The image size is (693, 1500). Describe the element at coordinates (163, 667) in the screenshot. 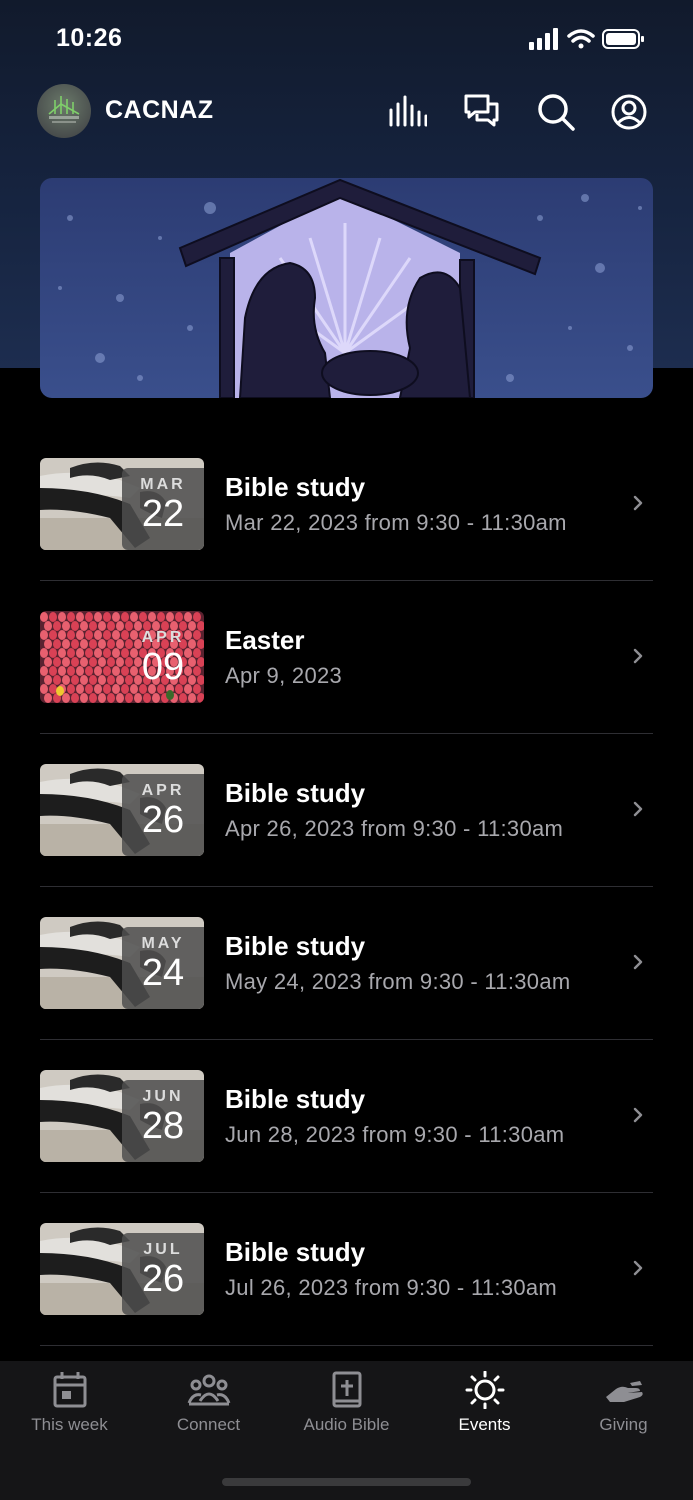

I see `event-day: 09` at that location.